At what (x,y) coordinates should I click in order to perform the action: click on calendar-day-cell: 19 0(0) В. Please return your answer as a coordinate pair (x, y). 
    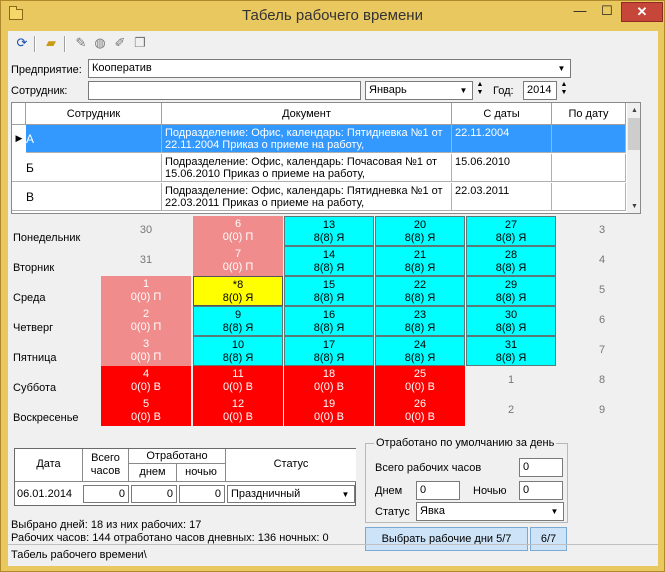
    Looking at the image, I should click on (329, 411).